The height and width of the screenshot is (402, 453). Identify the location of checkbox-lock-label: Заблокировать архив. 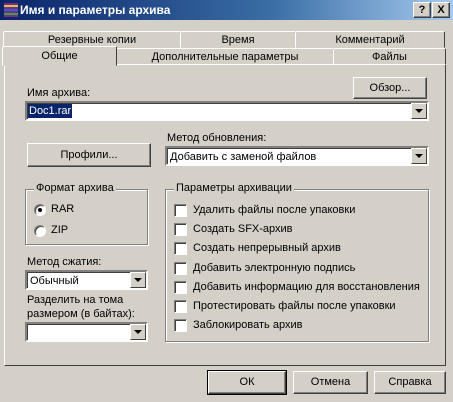
(247, 325).